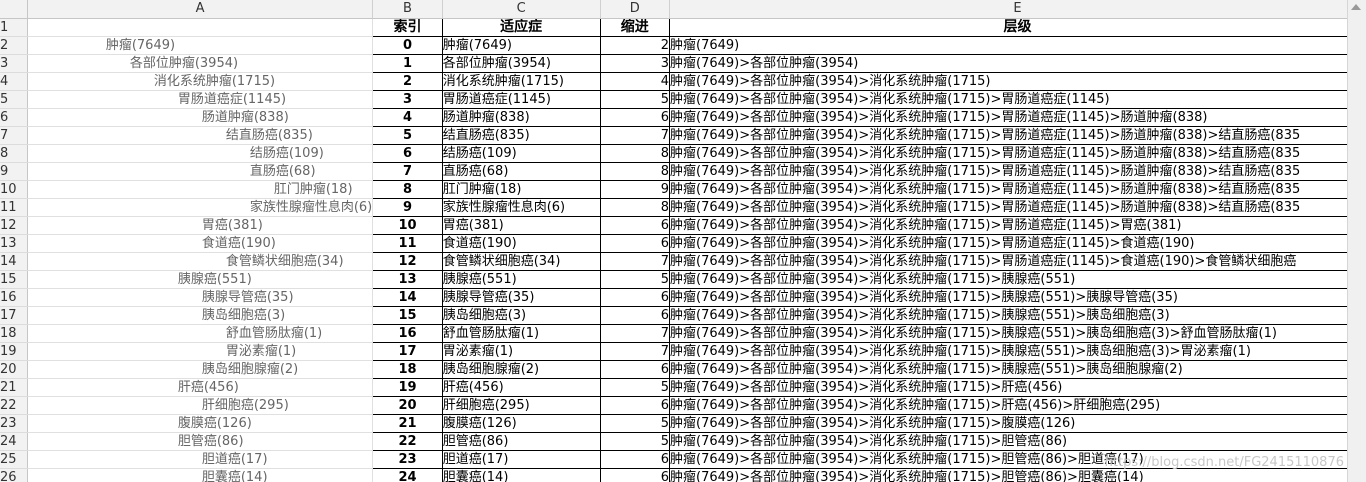  What do you see at coordinates (14, 261) in the screenshot?
I see `row-number: 14` at bounding box center [14, 261].